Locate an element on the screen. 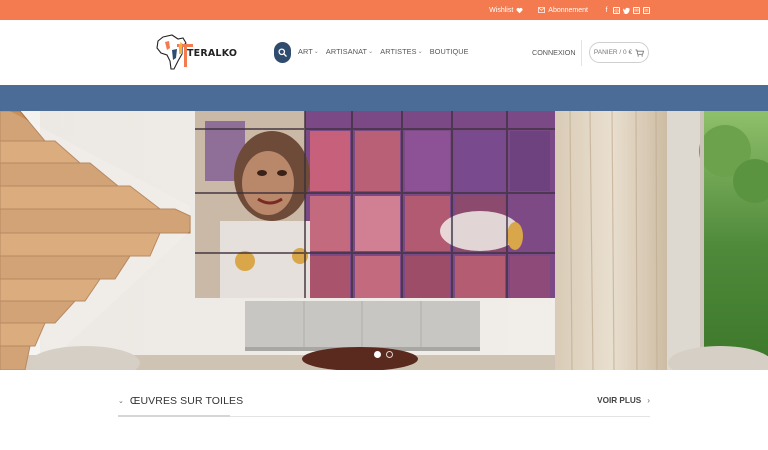 This screenshot has width=768, height=450. section-header: ⌄ ŒUVRES SUR TOILES VOIR PLUS › is located at coordinates (384, 405).